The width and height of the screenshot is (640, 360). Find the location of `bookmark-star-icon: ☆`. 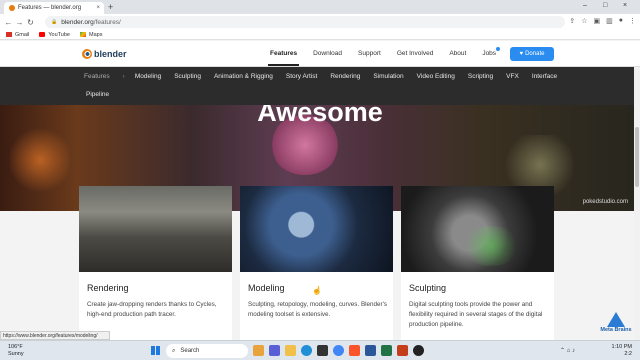

bookmark-star-icon: ☆ is located at coordinates (584, 21).